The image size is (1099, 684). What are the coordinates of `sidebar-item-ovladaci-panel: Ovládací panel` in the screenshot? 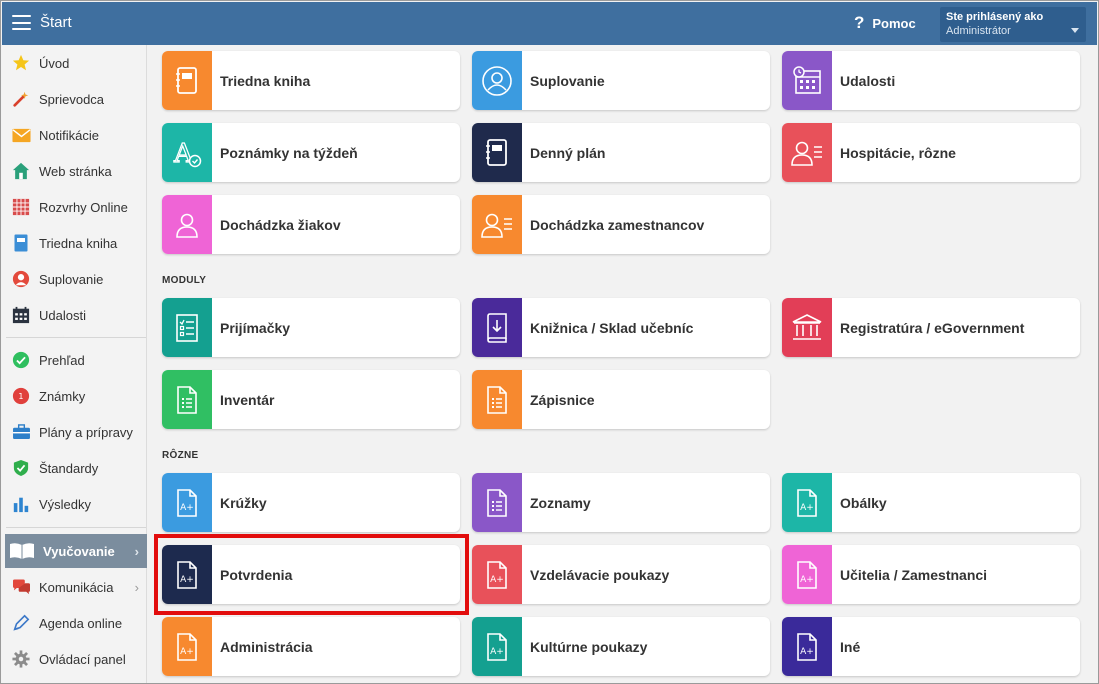 It's located at (74, 659).